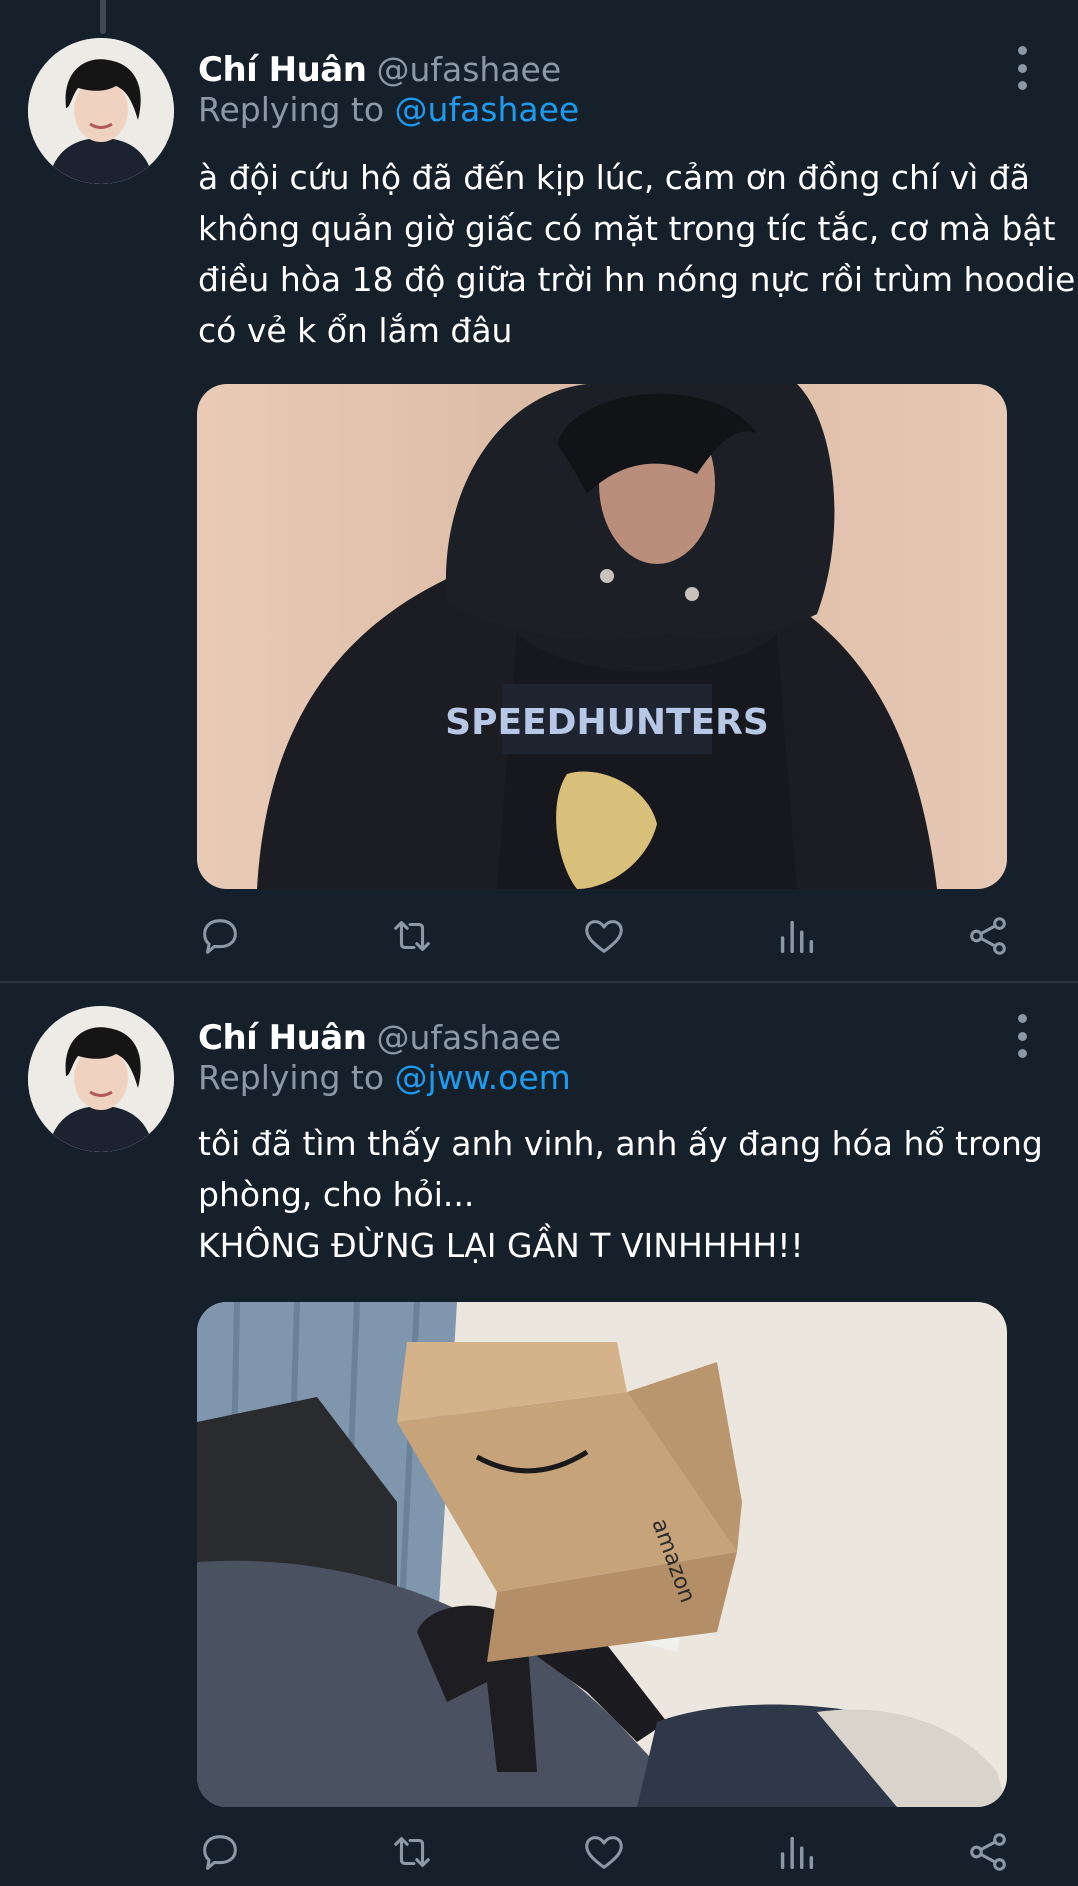 Image resolution: width=1078 pixels, height=1886 pixels. I want to click on replying-to-line: Replying to @jww.oem, so click(384, 1077).